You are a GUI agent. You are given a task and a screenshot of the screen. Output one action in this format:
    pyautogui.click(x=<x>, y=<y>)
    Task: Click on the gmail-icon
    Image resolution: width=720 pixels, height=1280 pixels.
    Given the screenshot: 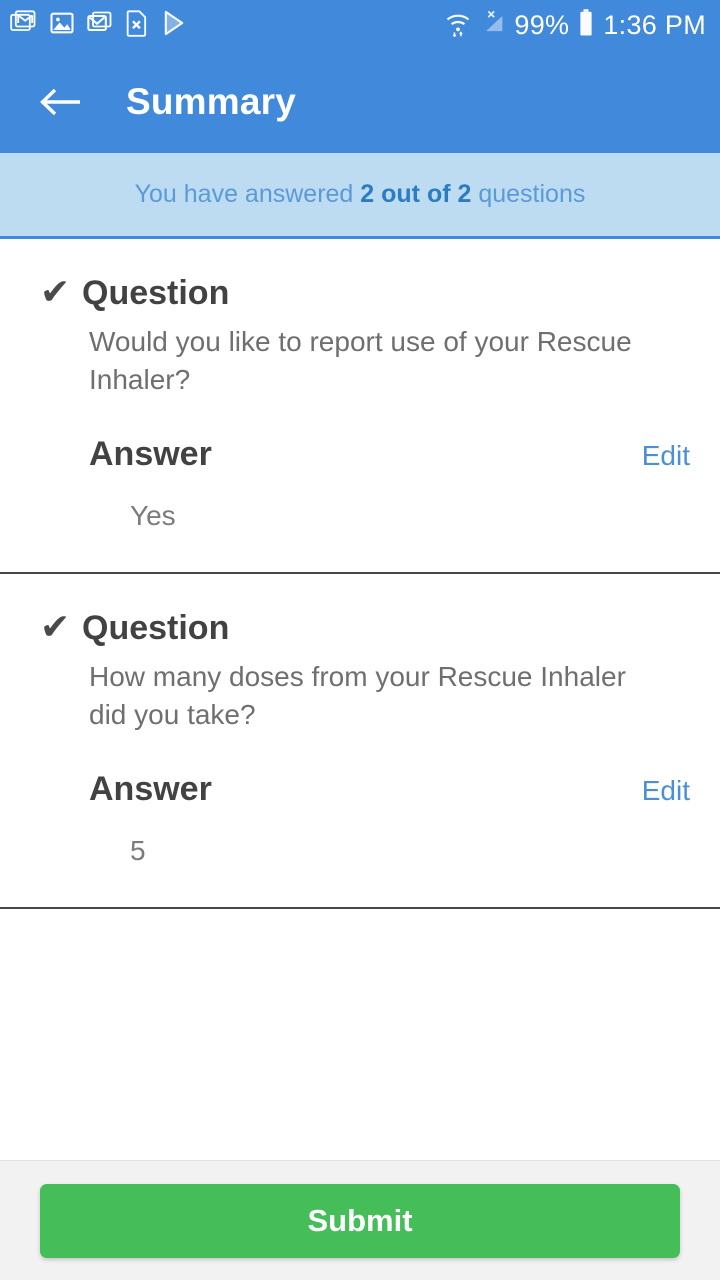 What is the action you would take?
    pyautogui.click(x=24, y=25)
    